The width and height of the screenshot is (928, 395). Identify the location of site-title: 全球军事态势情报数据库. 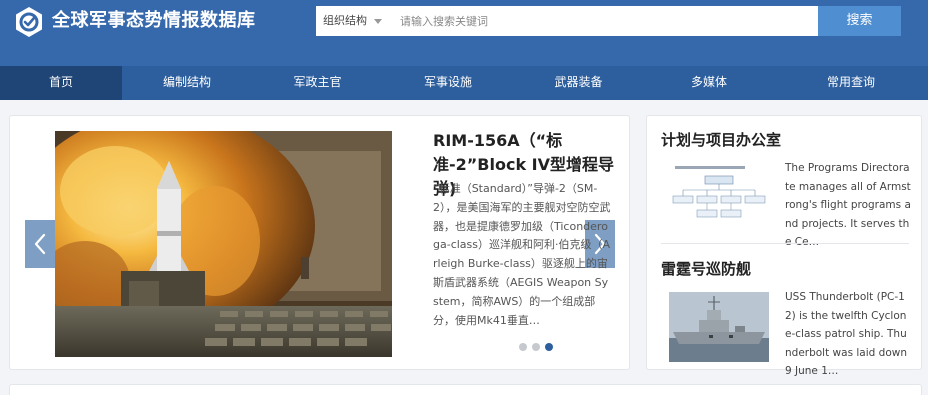
(154, 21).